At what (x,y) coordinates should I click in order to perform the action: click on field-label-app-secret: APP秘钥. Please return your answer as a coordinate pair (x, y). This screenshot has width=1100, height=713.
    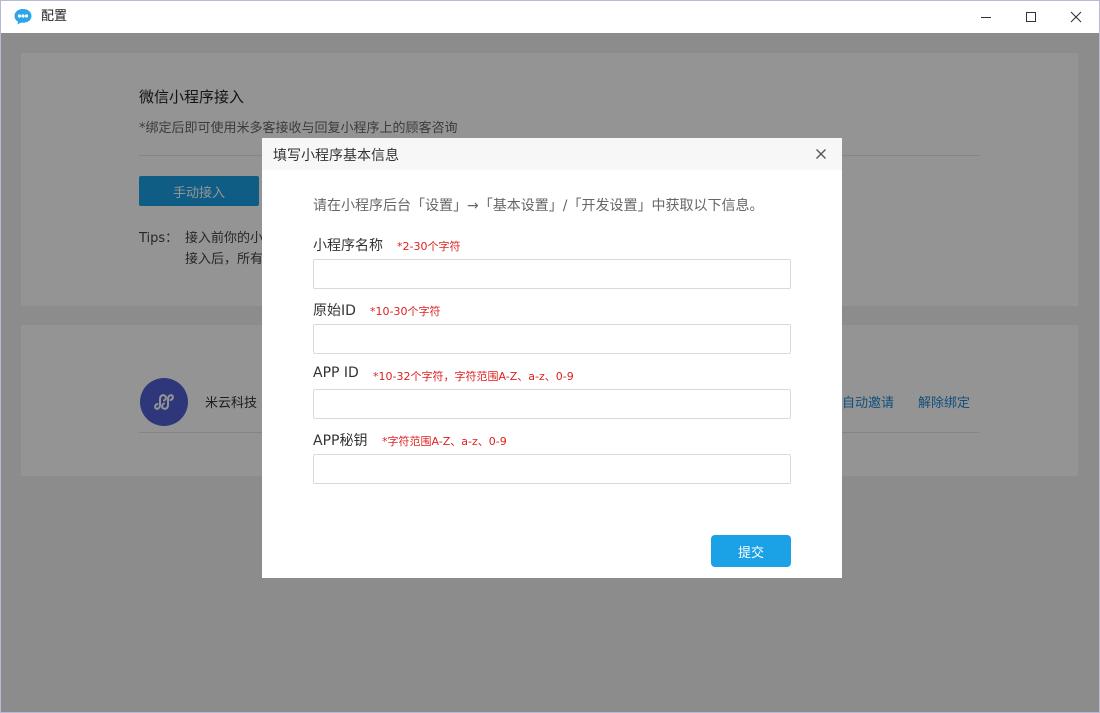
    Looking at the image, I should click on (340, 441).